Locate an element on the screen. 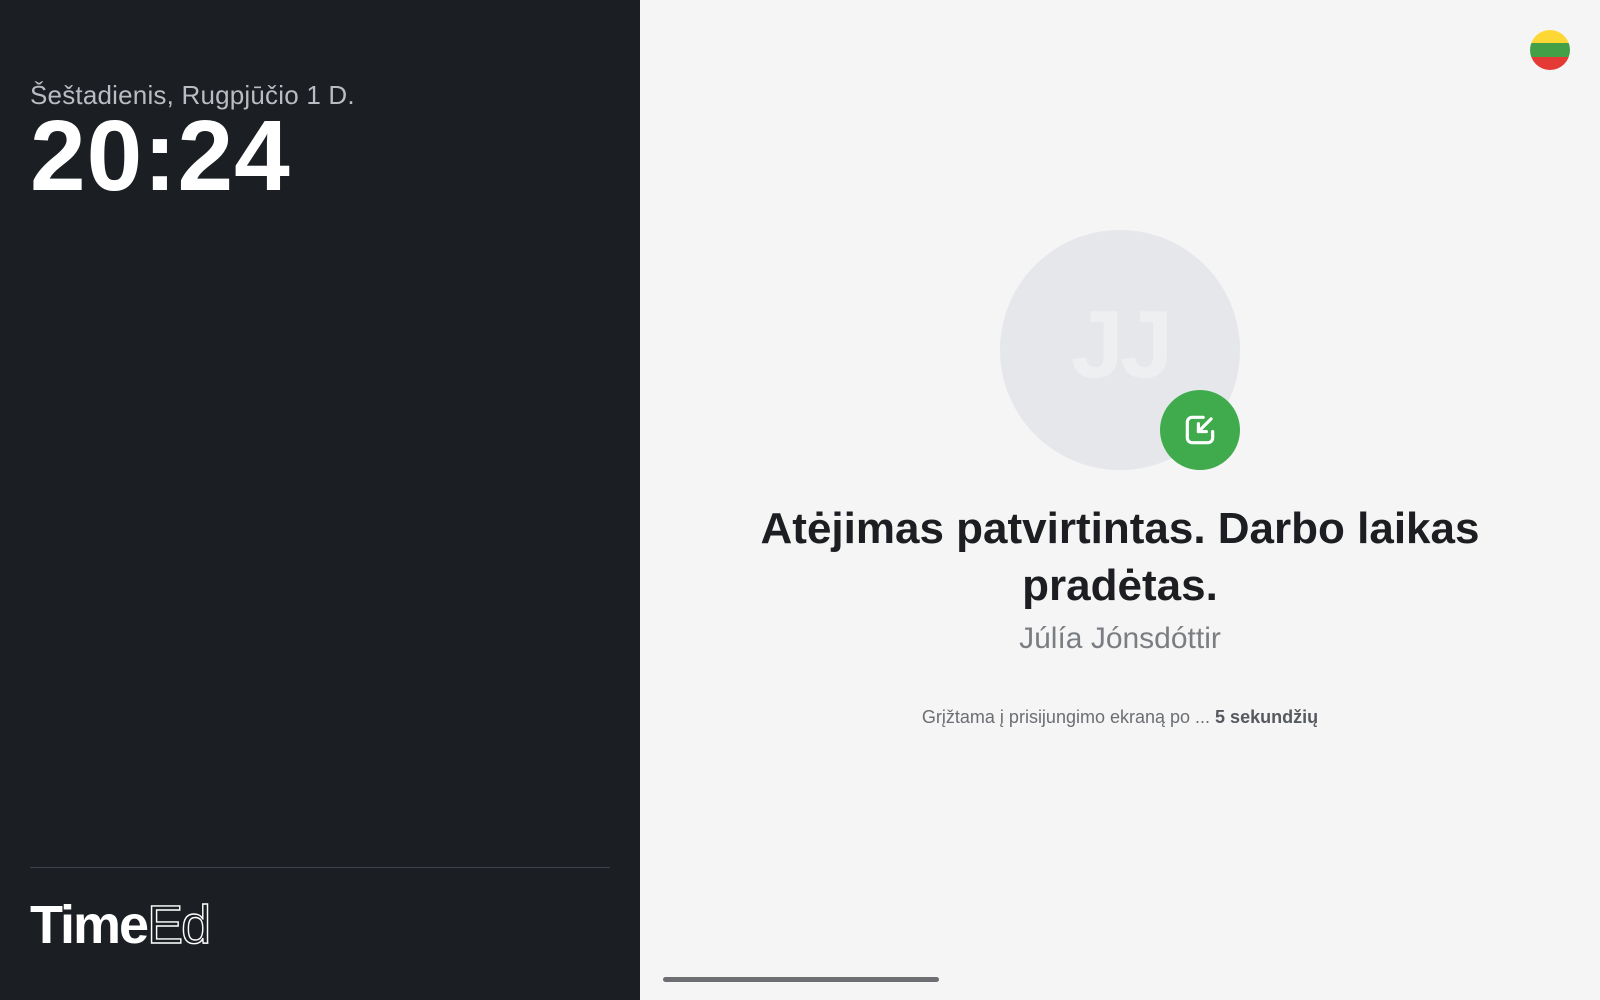  logo-time: Time is located at coordinates (89, 925).